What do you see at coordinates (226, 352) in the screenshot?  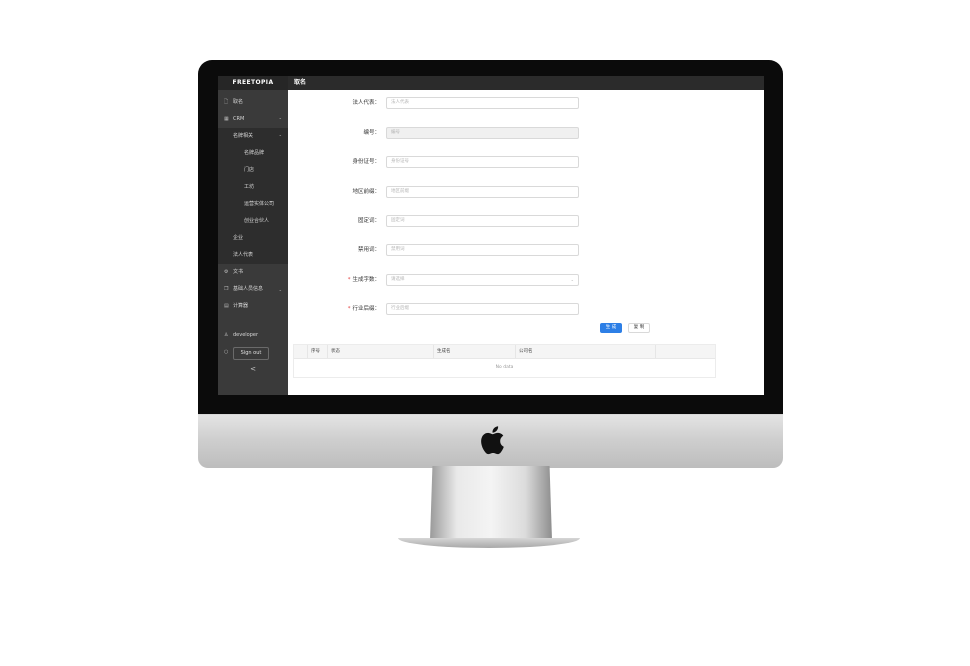 I see `power-icon: ○` at bounding box center [226, 352].